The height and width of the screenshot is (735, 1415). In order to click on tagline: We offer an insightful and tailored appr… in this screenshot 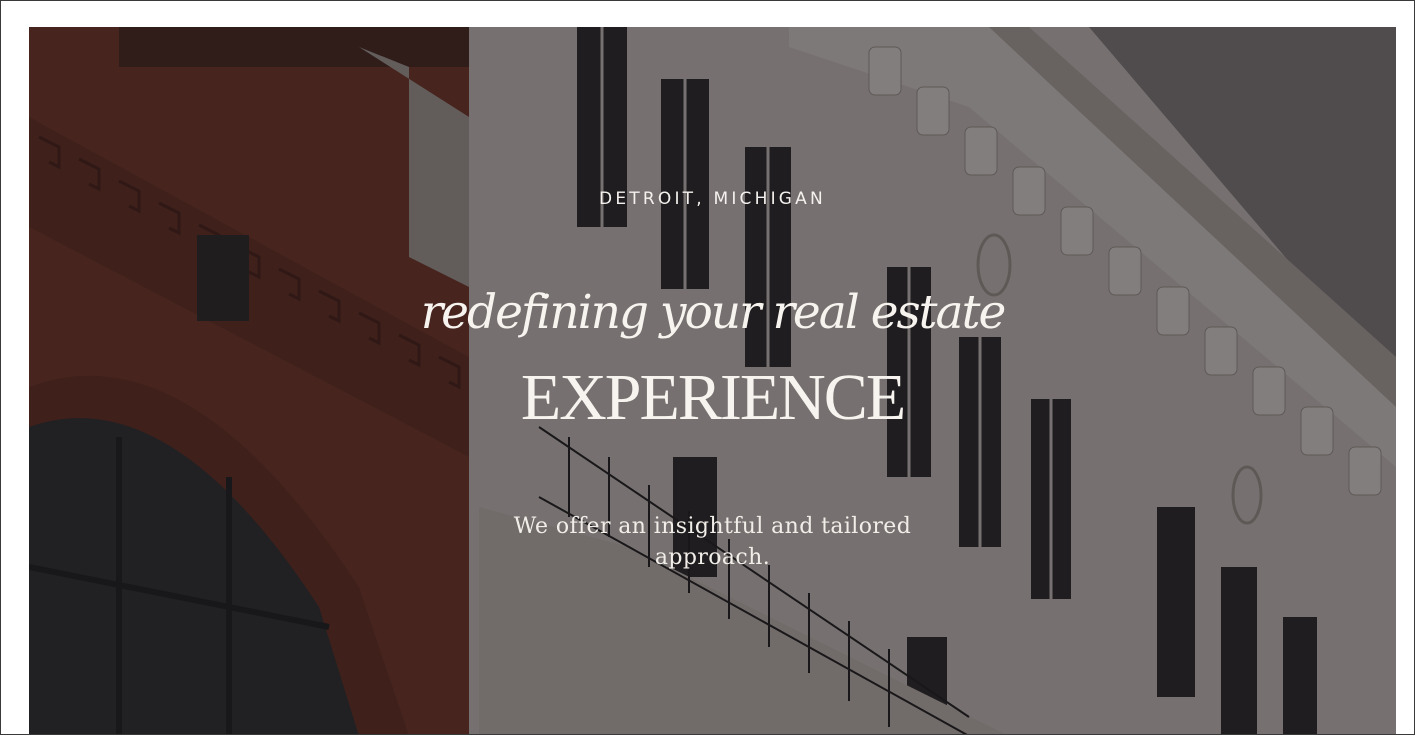, I will do `click(712, 542)`.